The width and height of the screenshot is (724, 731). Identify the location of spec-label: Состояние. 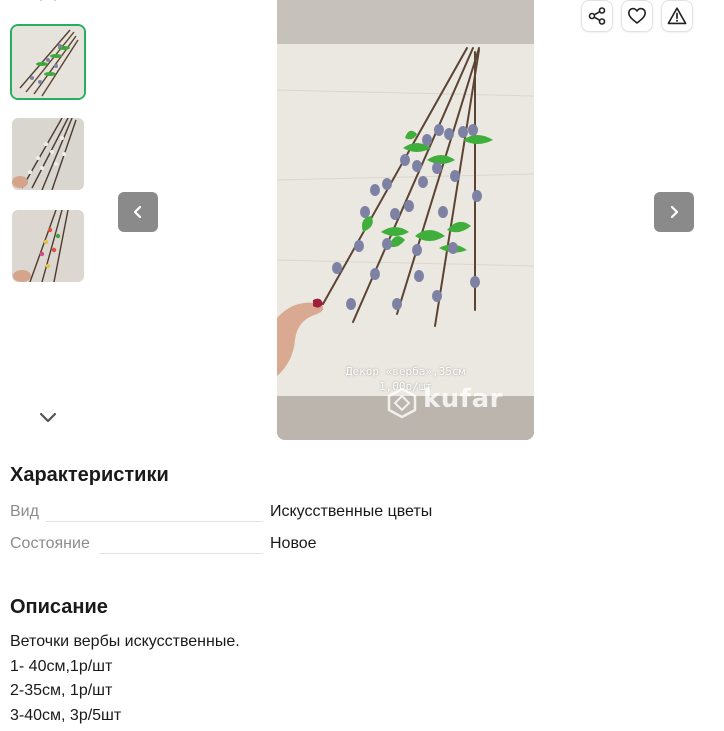
(50, 543).